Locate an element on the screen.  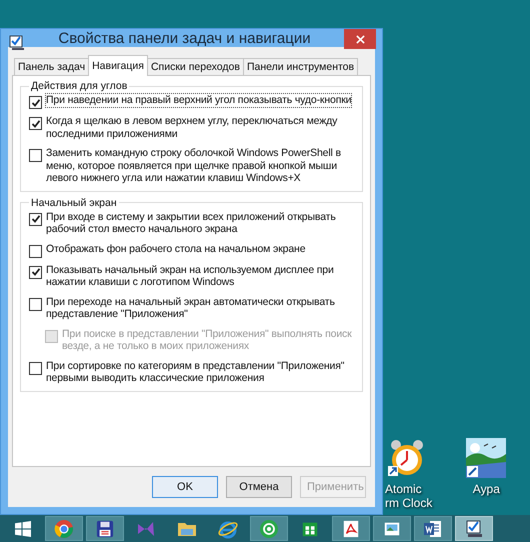
option-label: Когда я щелкаю в левом верхнем углу, переключаться между последними приложениями is located at coordinates (191, 127).